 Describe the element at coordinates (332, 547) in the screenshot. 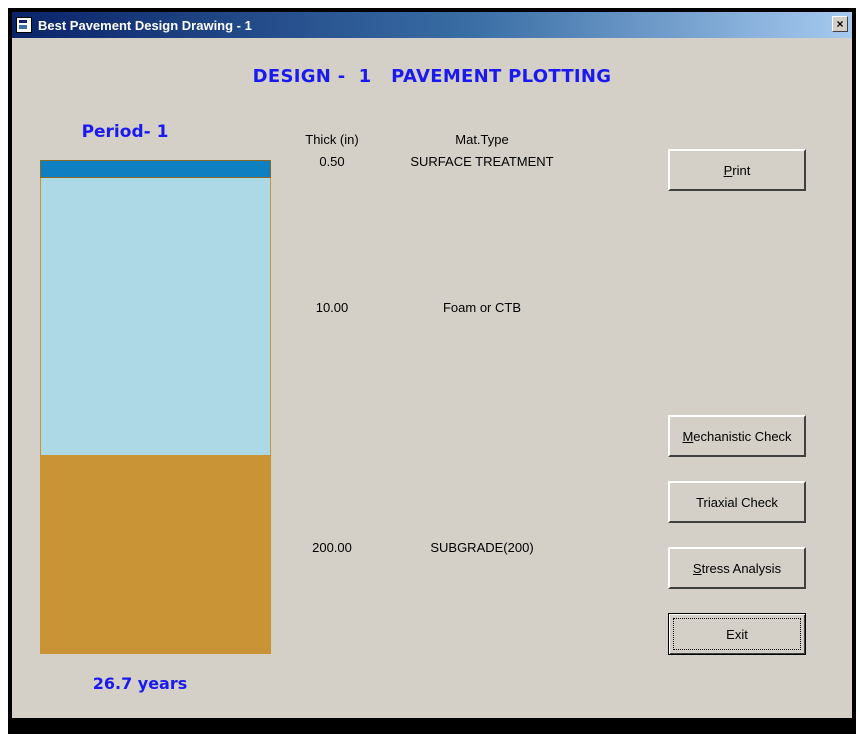

I see `layer-3-thickness: 200.00` at that location.